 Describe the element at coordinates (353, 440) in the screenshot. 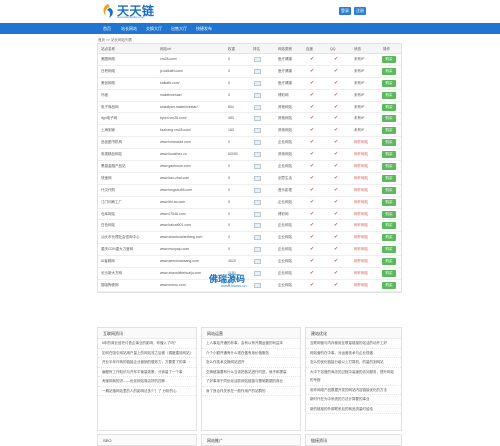

I see `panel-link-news: 链接资讯` at that location.